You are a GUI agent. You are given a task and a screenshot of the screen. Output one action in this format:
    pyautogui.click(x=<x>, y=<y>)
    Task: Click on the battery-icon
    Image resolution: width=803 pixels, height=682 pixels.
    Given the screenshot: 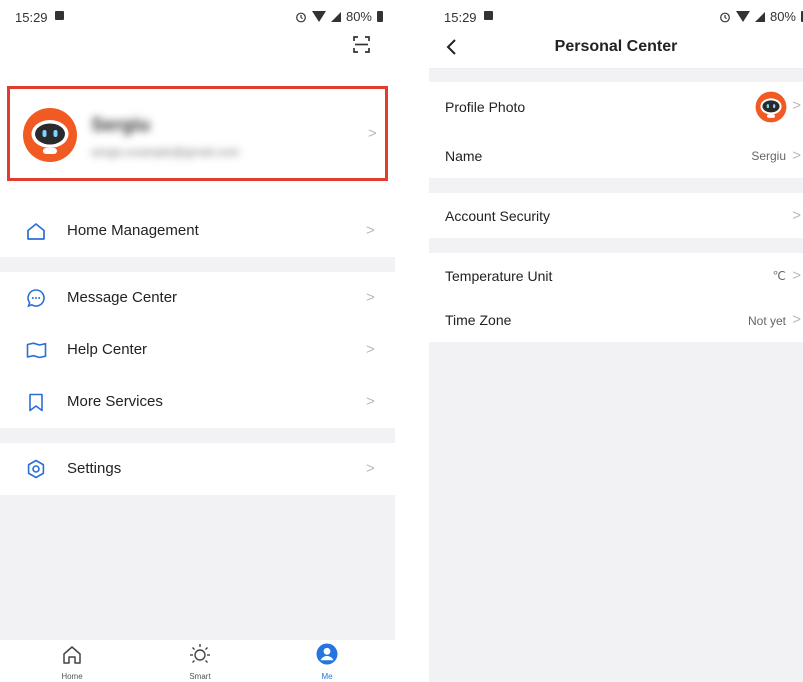 What is the action you would take?
    pyautogui.click(x=380, y=16)
    